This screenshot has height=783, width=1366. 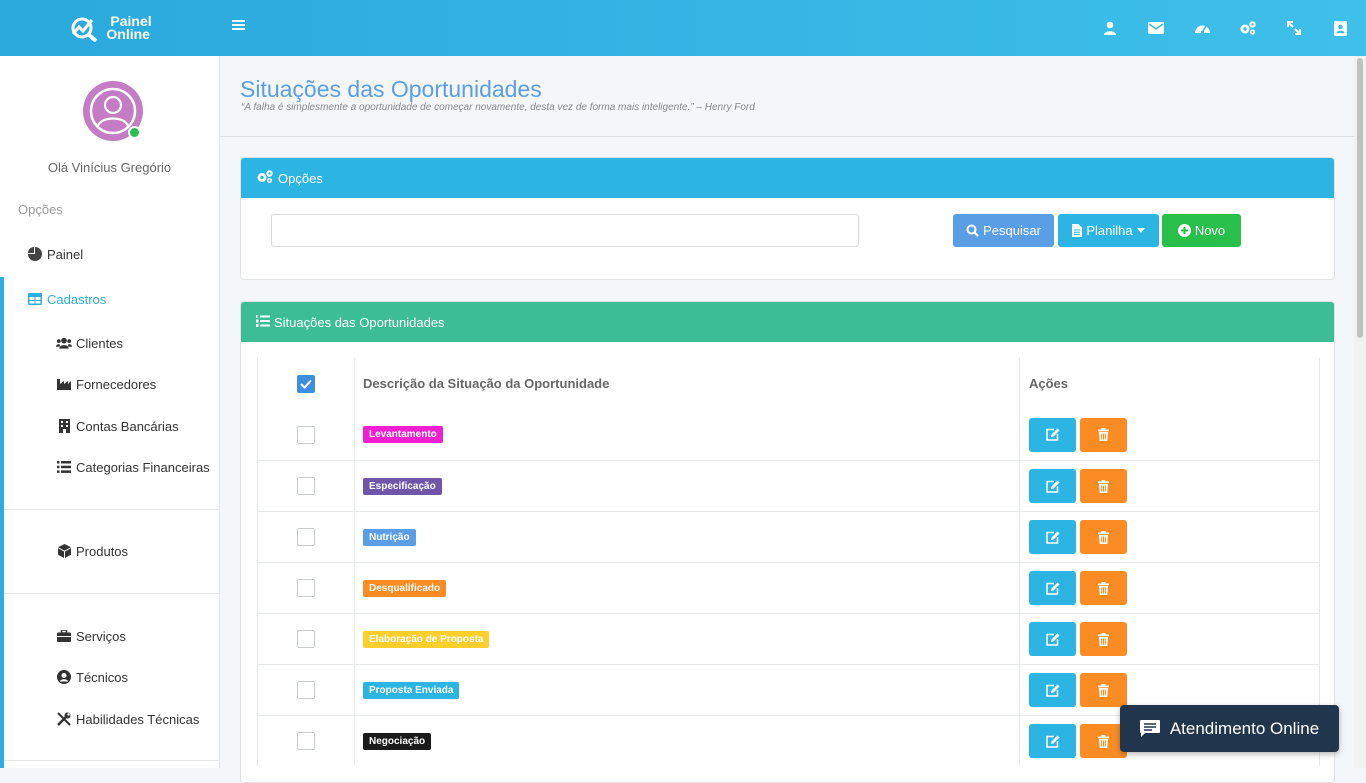 I want to click on new-button: Novo, so click(x=1201, y=230).